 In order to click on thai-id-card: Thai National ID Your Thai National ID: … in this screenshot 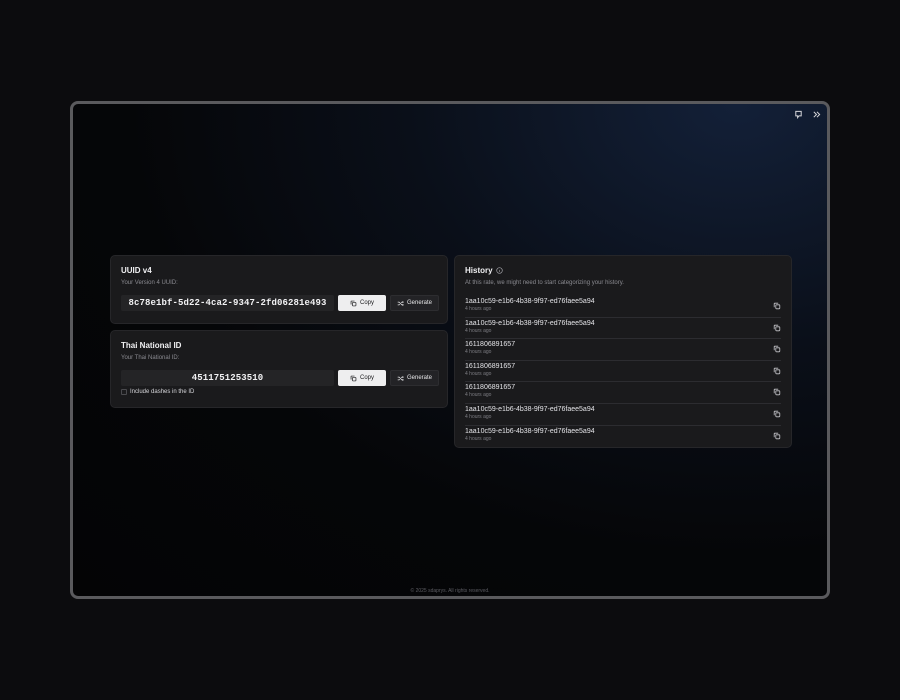, I will do `click(279, 369)`.